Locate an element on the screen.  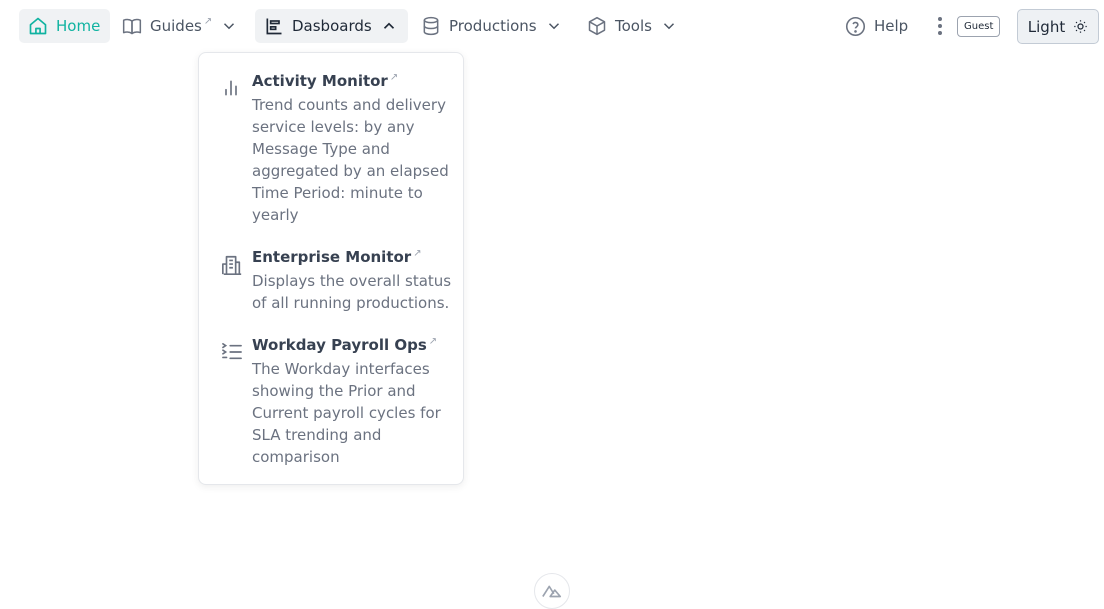
footer-logo is located at coordinates (552, 591).